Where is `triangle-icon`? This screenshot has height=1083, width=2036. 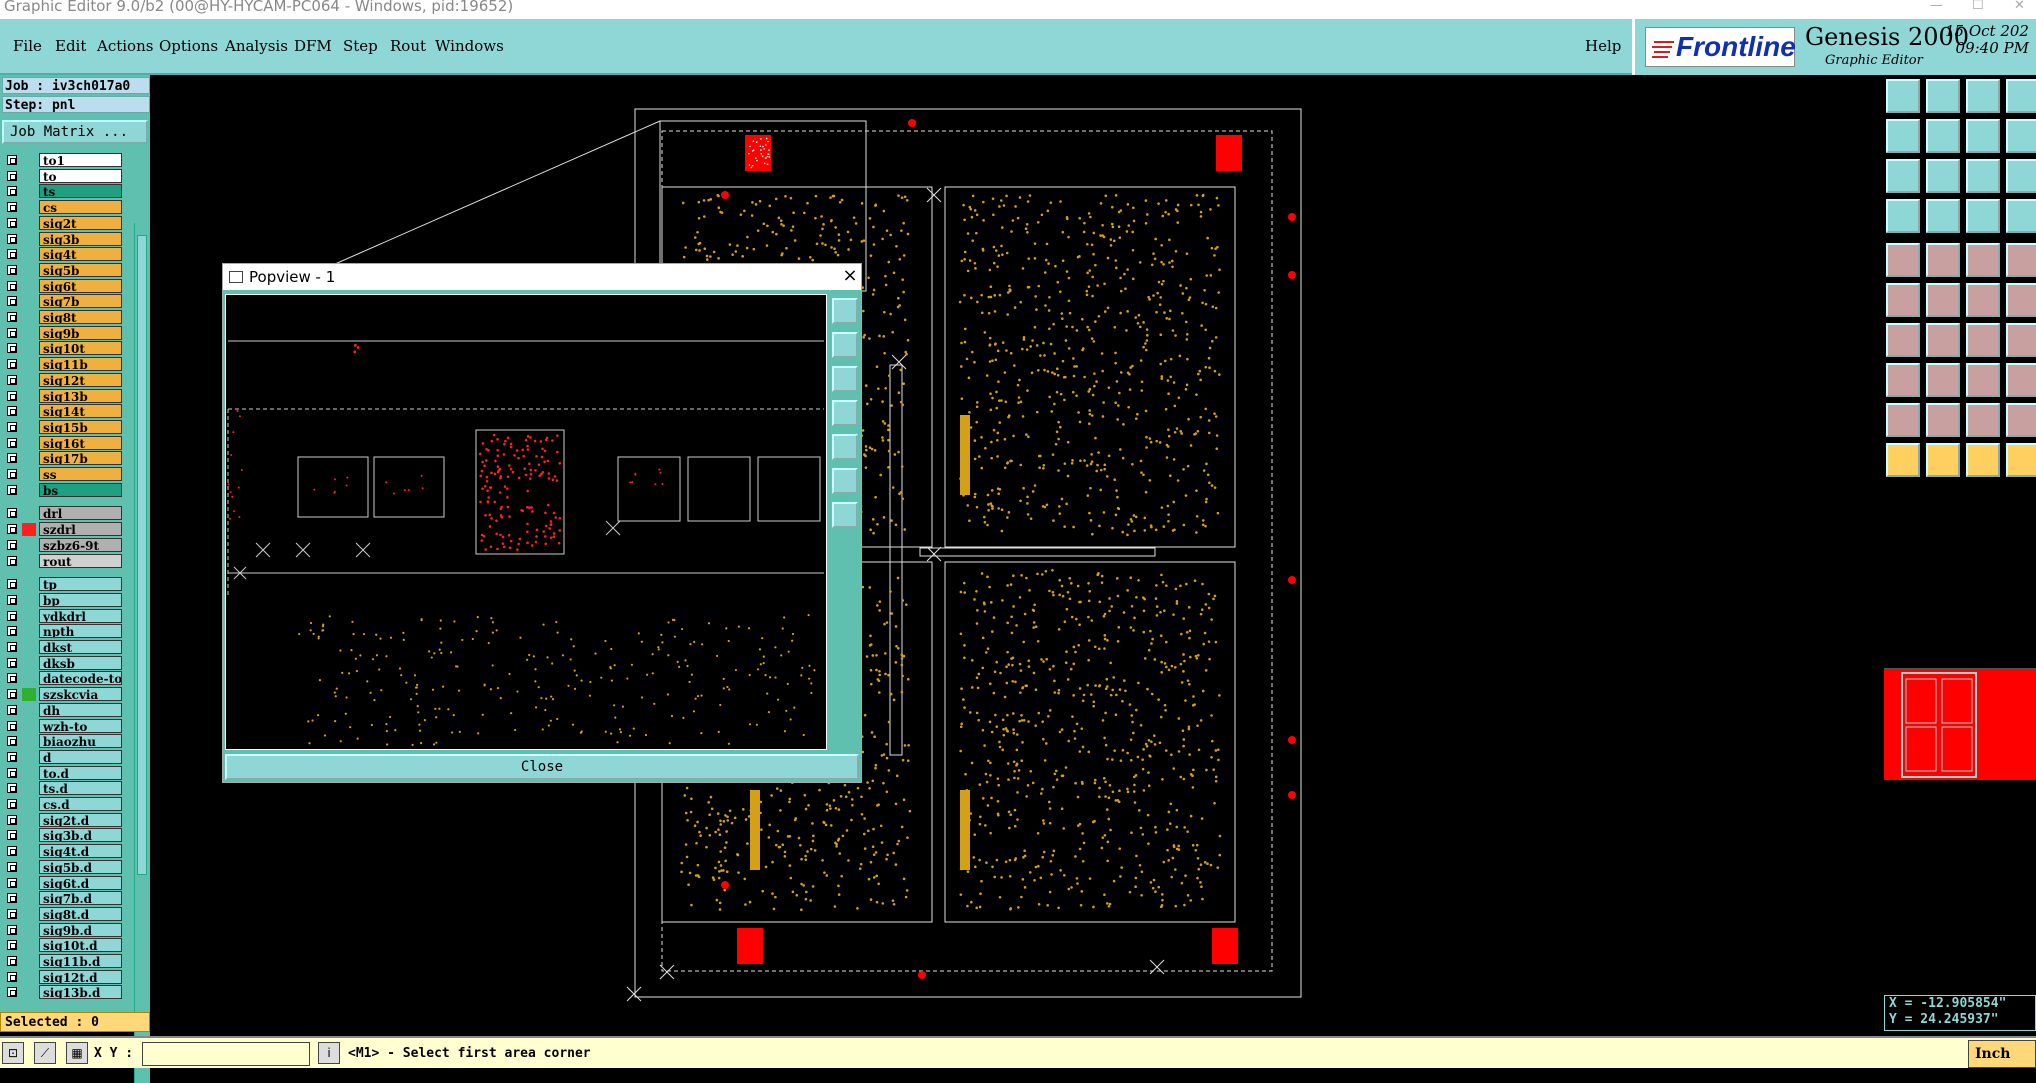 triangle-icon is located at coordinates (1903, 420).